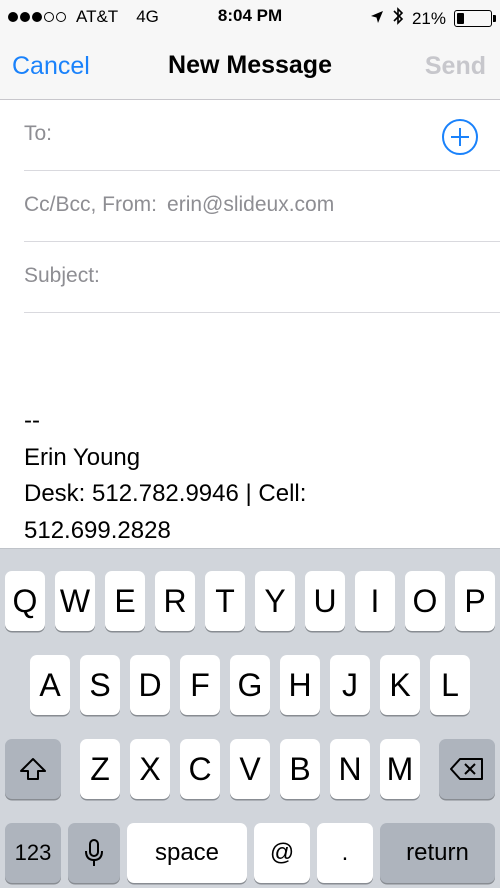 The width and height of the screenshot is (500, 888). Describe the element at coordinates (165, 493) in the screenshot. I see `signature-phone-line: Desk: 512.782.9946 | Cell:` at that location.